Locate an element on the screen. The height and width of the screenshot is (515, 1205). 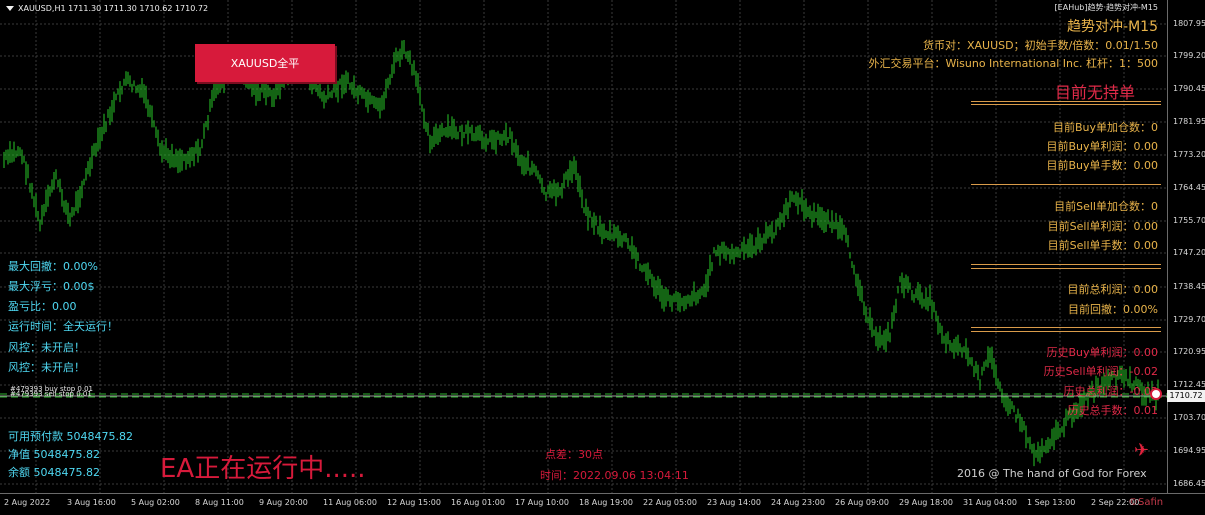
run-time: 运行时间：全天运行！ is located at coordinates (63, 326).